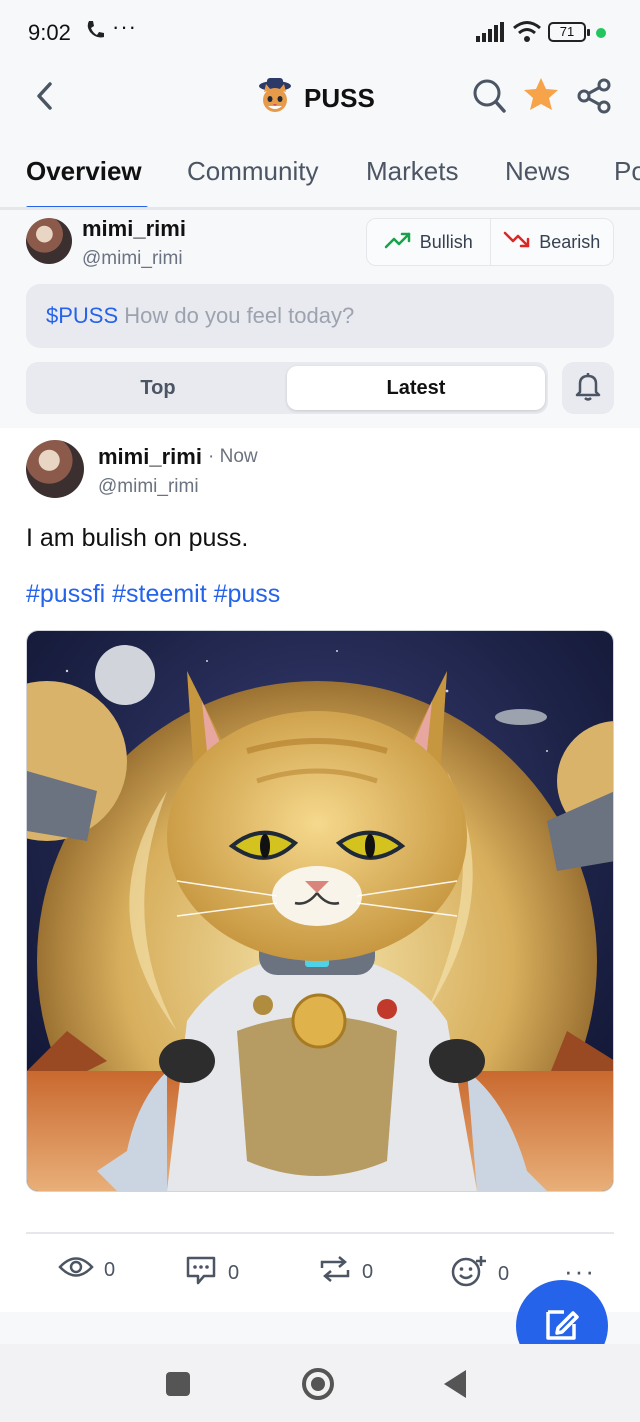 The height and width of the screenshot is (1422, 640). Describe the element at coordinates (49, 241) in the screenshot. I see `composer-avatar` at that location.